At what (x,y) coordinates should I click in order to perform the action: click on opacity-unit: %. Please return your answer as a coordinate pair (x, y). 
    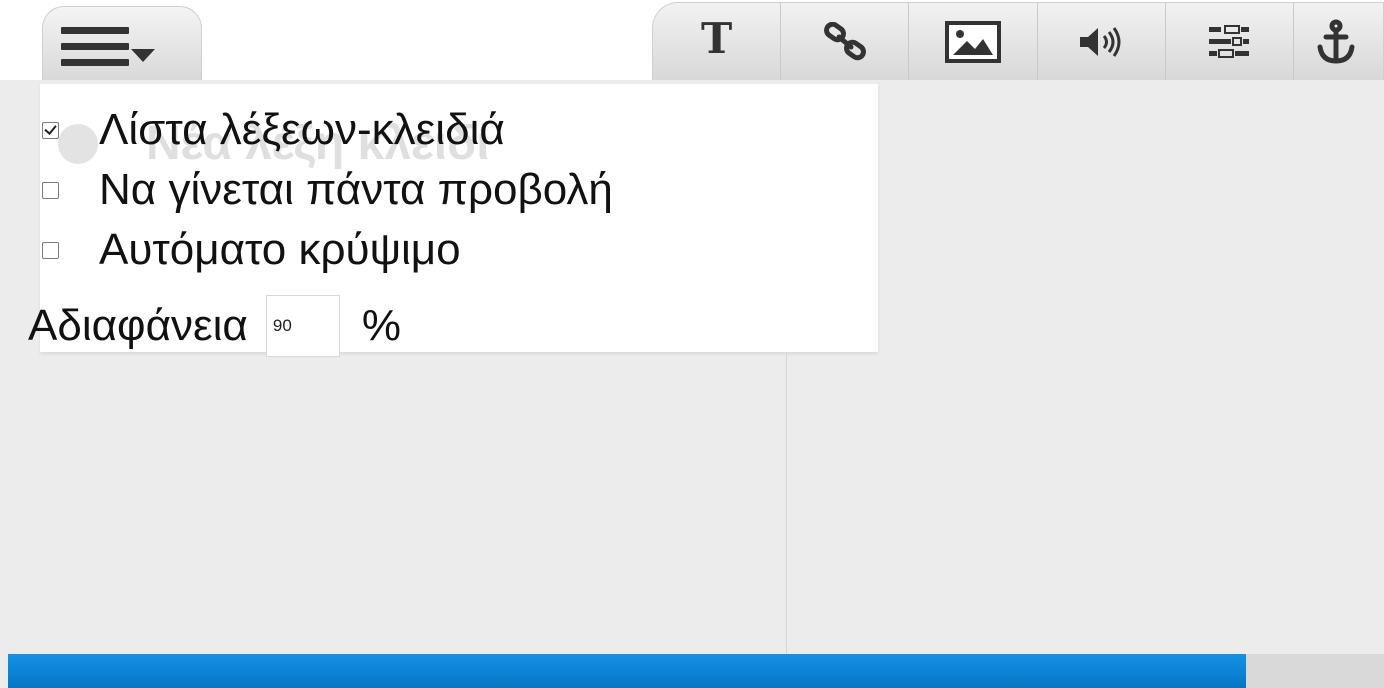
    Looking at the image, I should click on (381, 325).